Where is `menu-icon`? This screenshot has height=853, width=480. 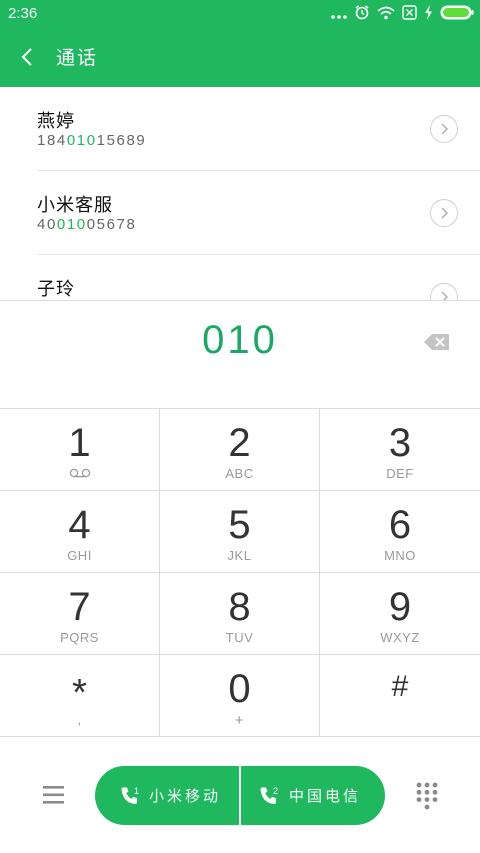 menu-icon is located at coordinates (53, 795).